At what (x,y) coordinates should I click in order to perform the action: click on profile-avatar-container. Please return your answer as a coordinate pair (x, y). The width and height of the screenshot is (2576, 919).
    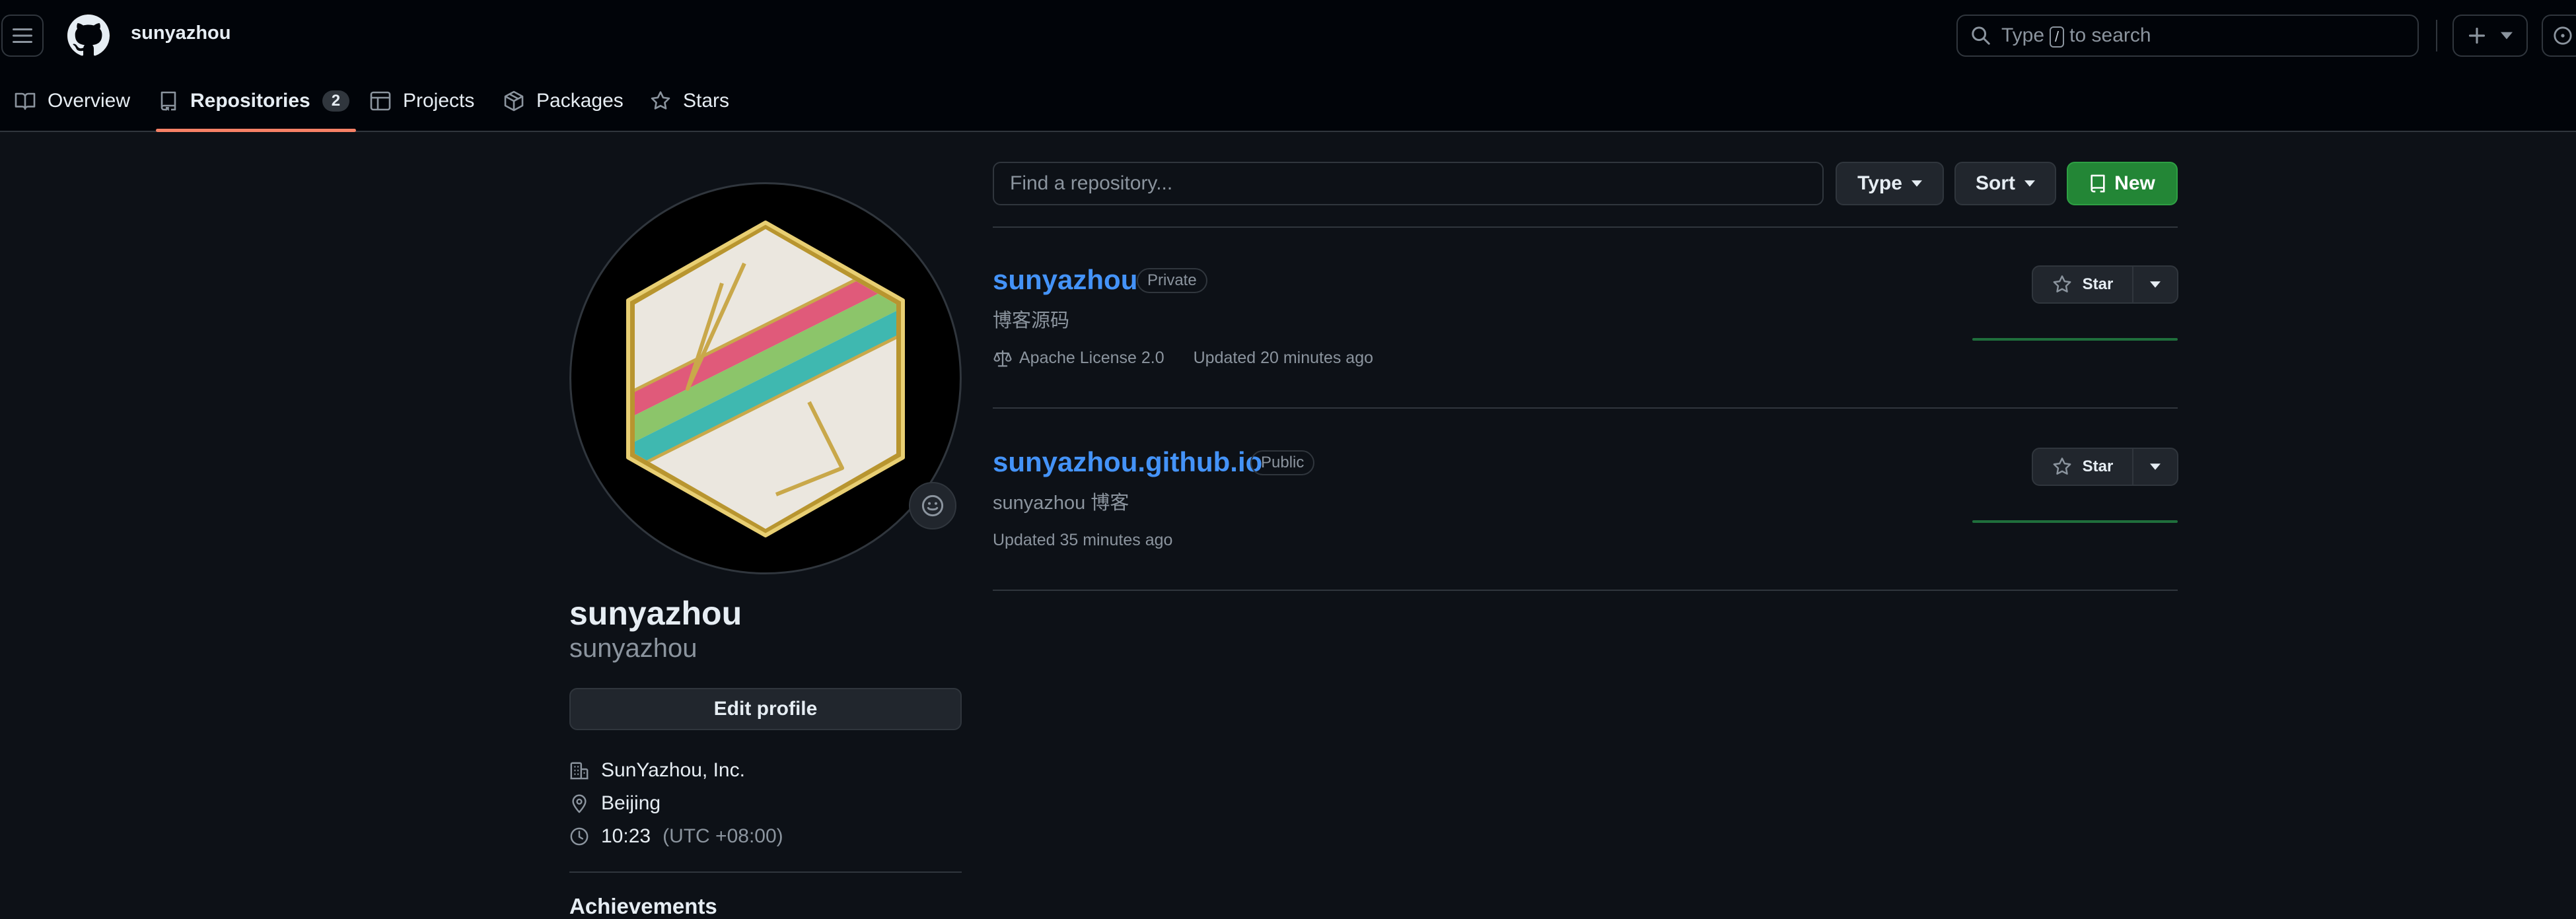
    Looking at the image, I should click on (765, 378).